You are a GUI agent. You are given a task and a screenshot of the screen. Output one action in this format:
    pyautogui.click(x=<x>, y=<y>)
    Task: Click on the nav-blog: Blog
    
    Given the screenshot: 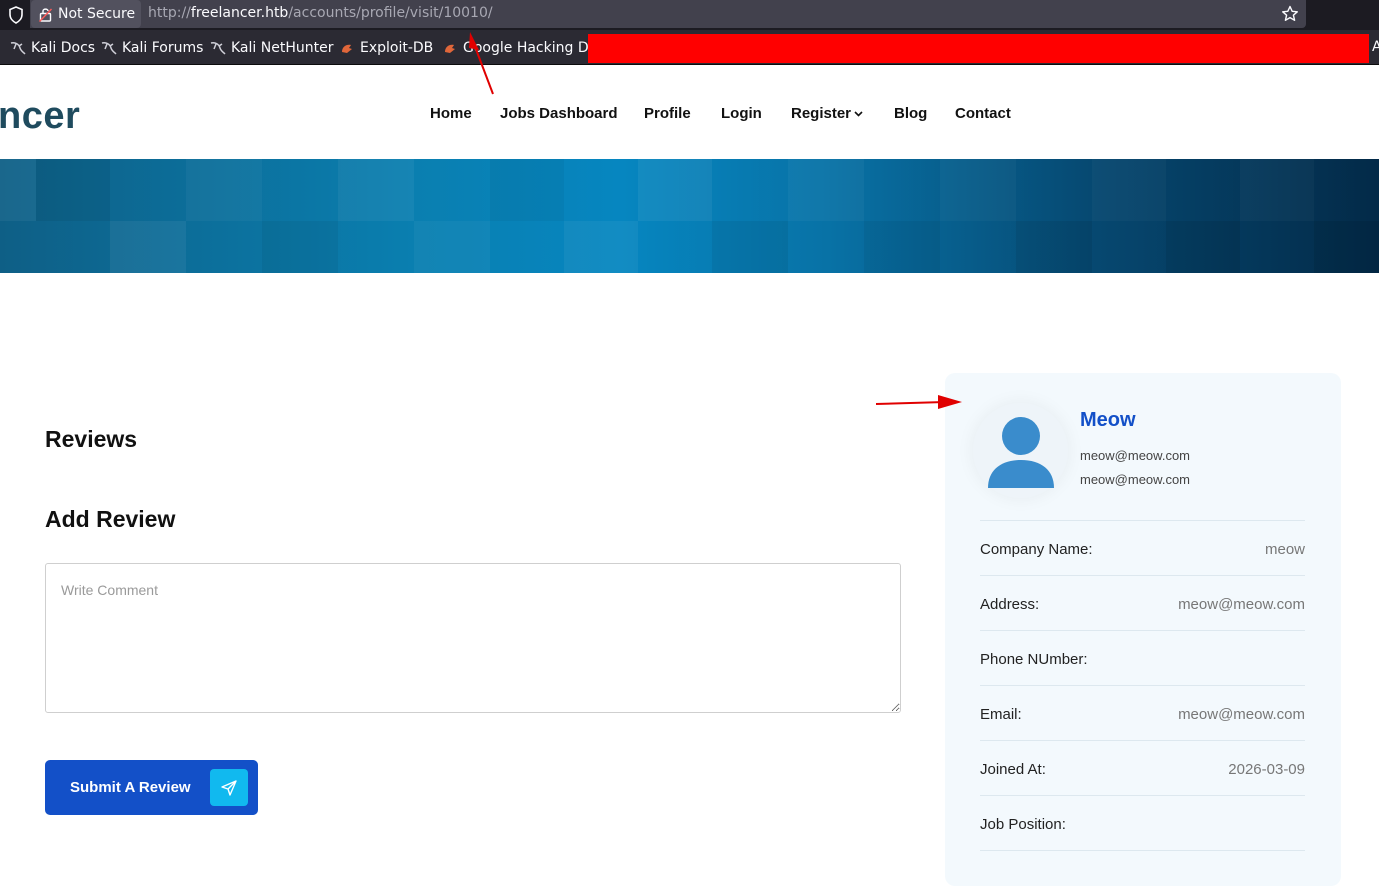 What is the action you would take?
    pyautogui.click(x=910, y=113)
    